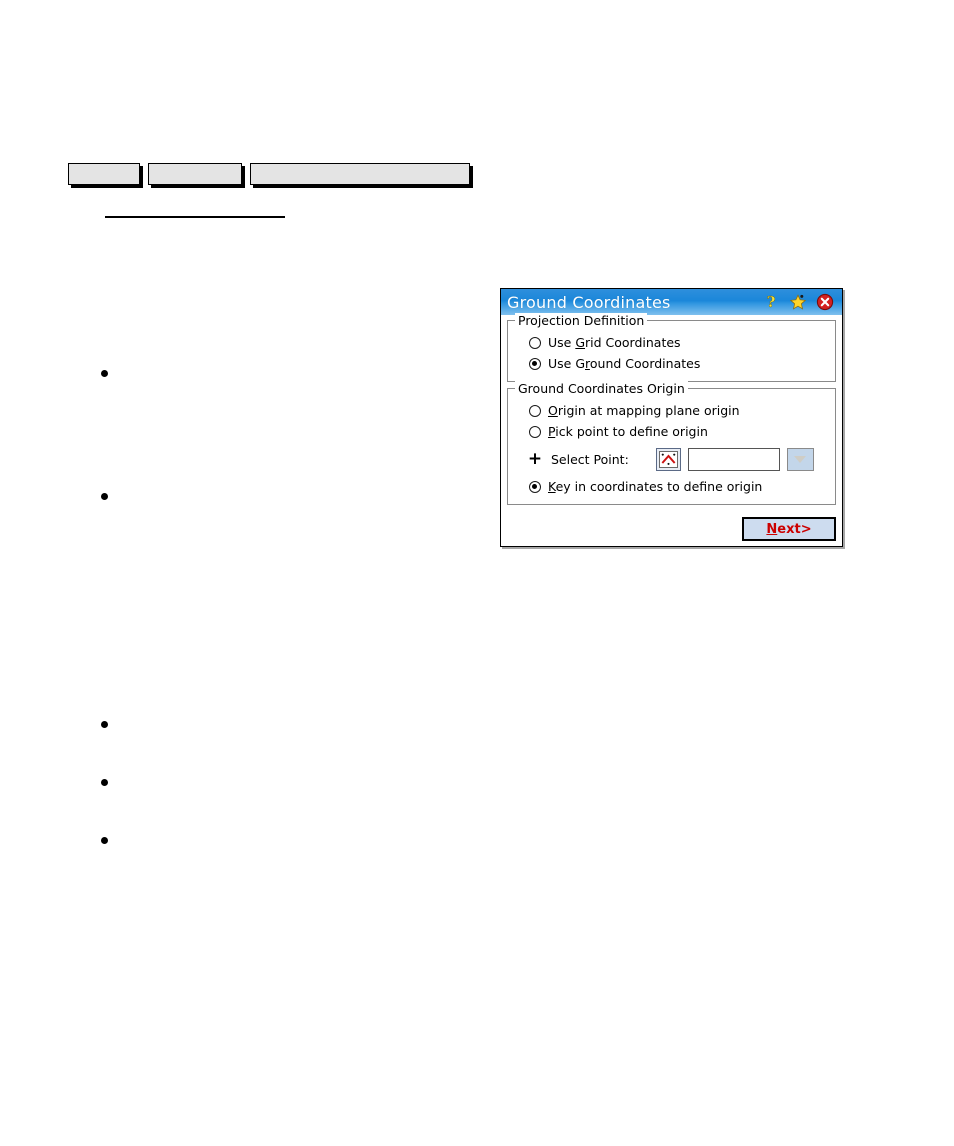 This screenshot has height=1146, width=954. I want to click on group-ground-coordinates-origin-legend: Ground Coordinates Origin, so click(601, 388).